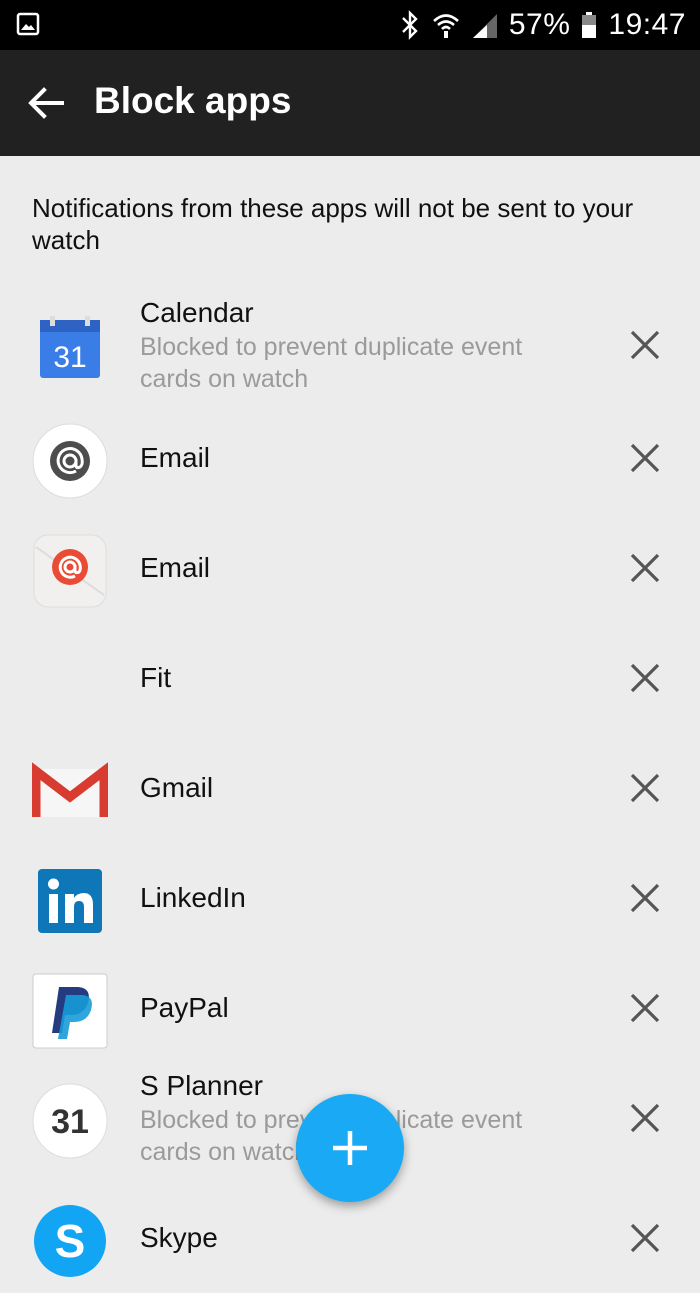  What do you see at coordinates (184, 1007) in the screenshot?
I see `app-name: PayPal` at bounding box center [184, 1007].